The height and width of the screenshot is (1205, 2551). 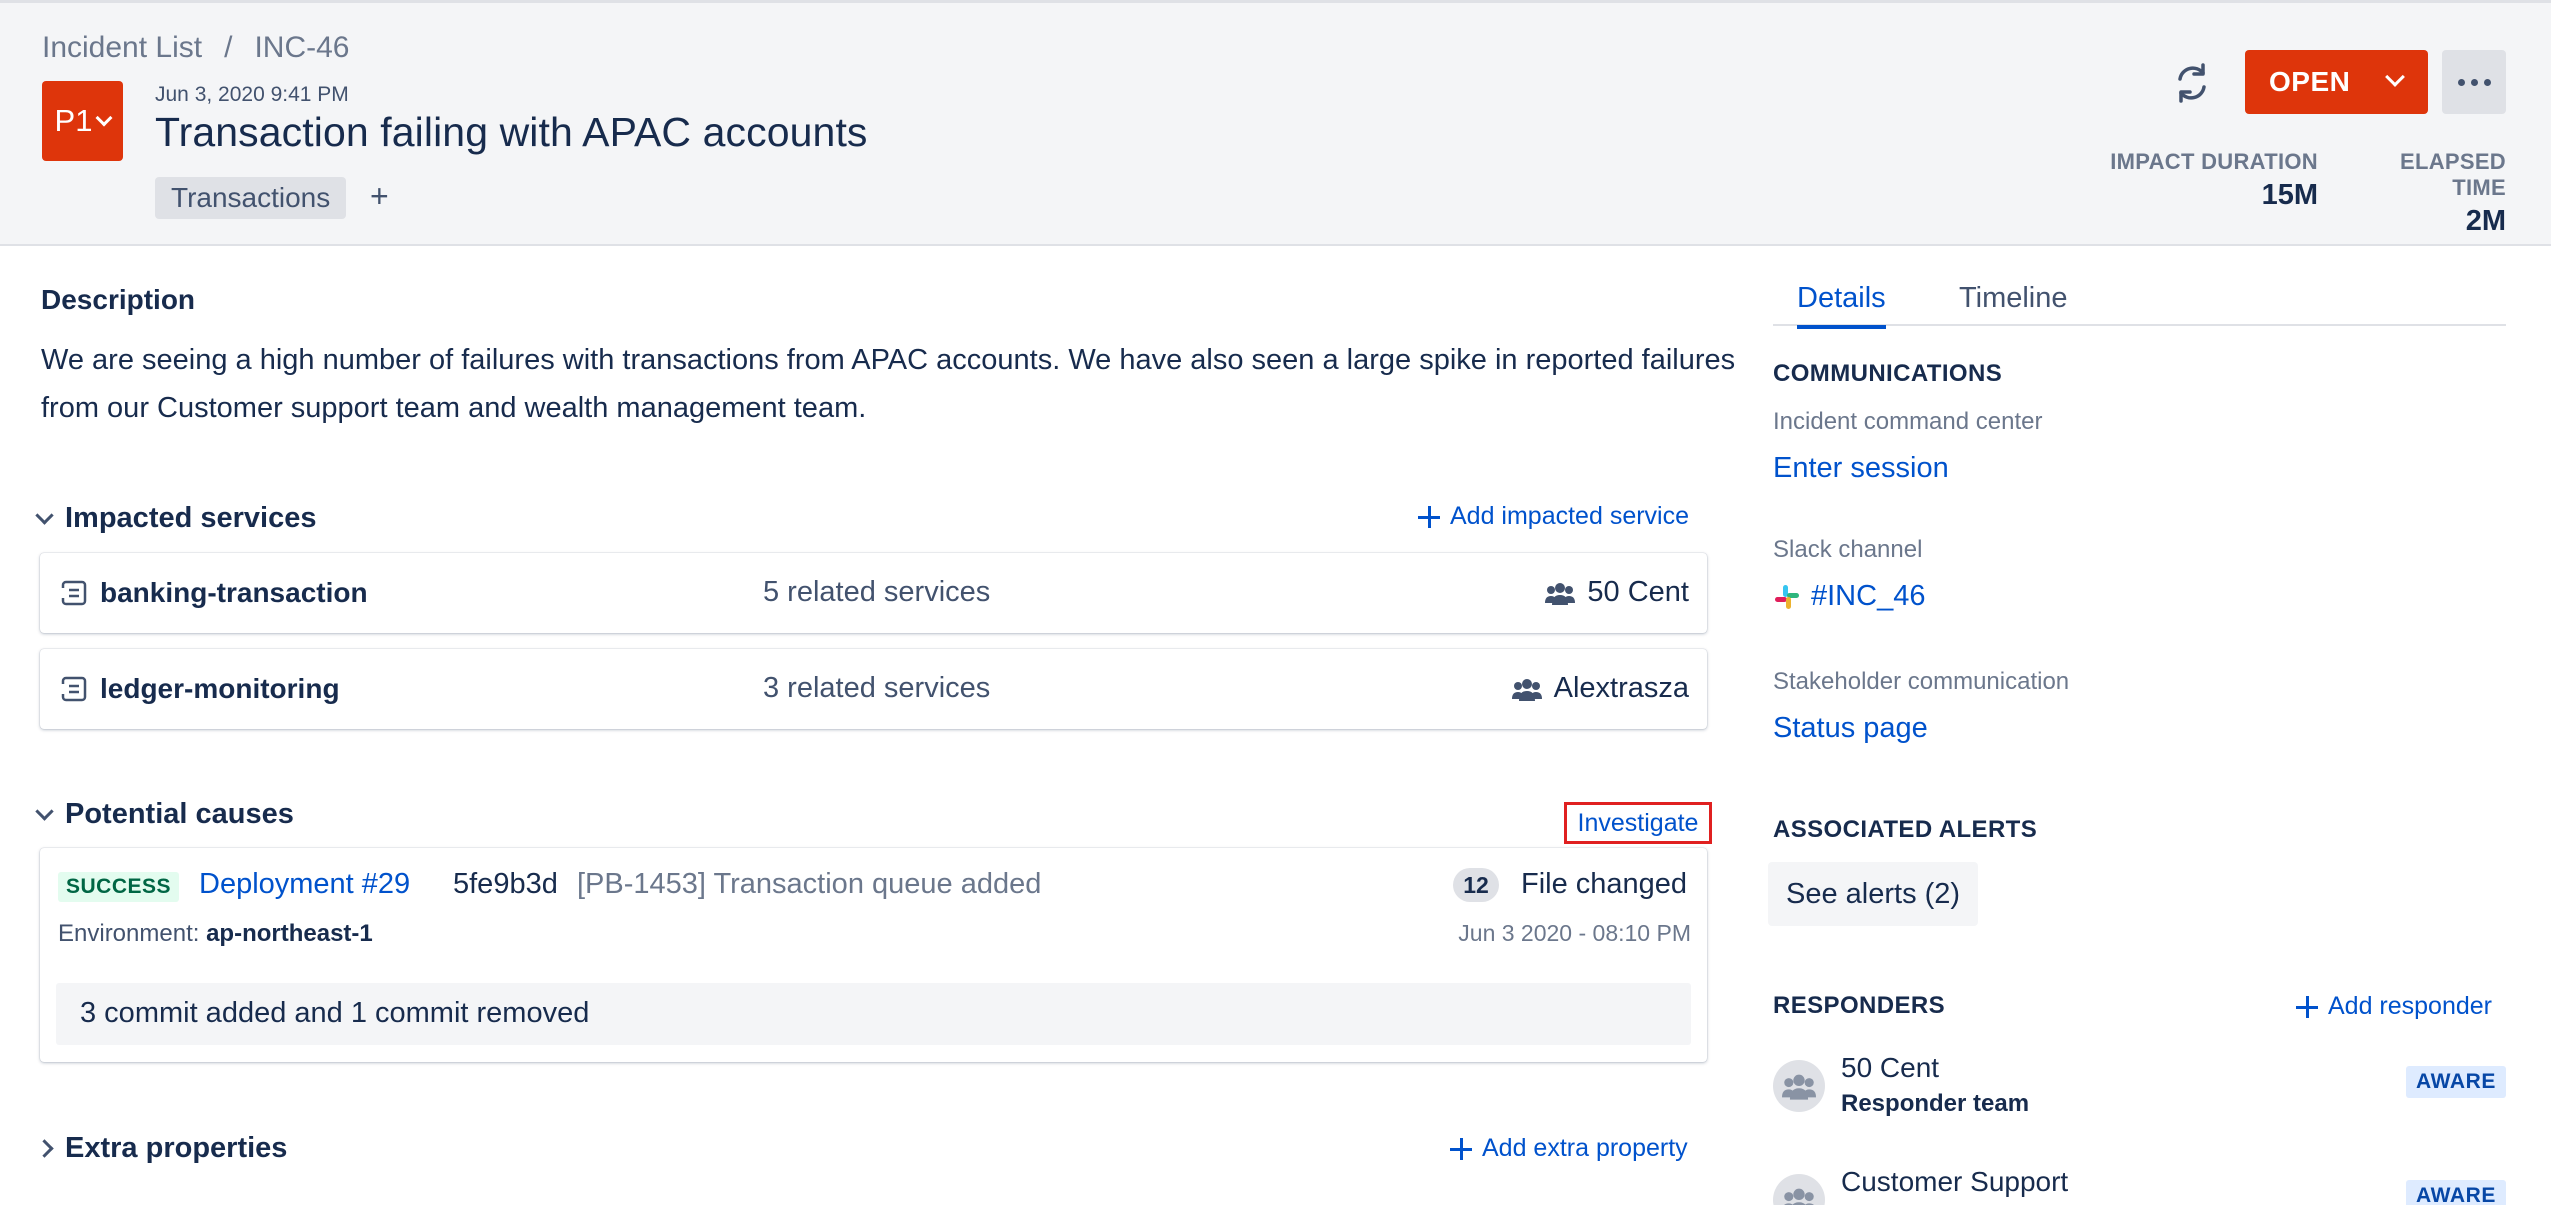 I want to click on service-related-count: 5 related services, so click(x=877, y=592).